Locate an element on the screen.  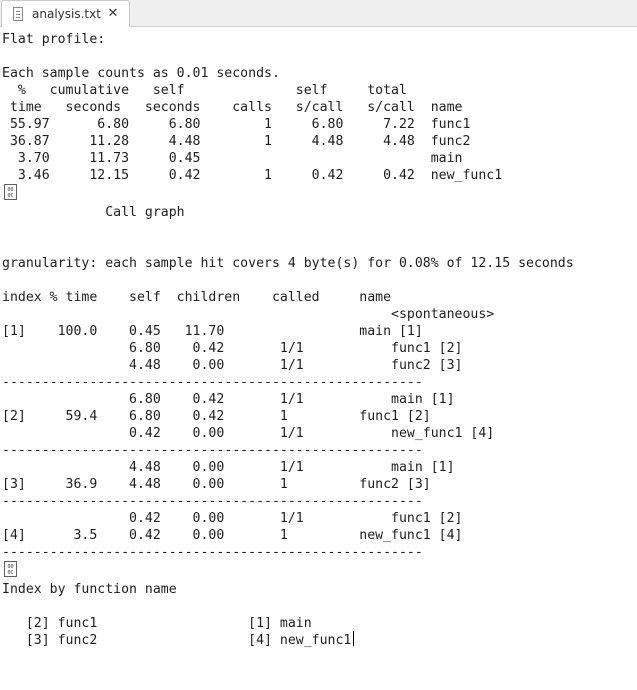
text-line: [3] 36.9 4.48 0.00 1 func2 [3] is located at coordinates (216, 484).